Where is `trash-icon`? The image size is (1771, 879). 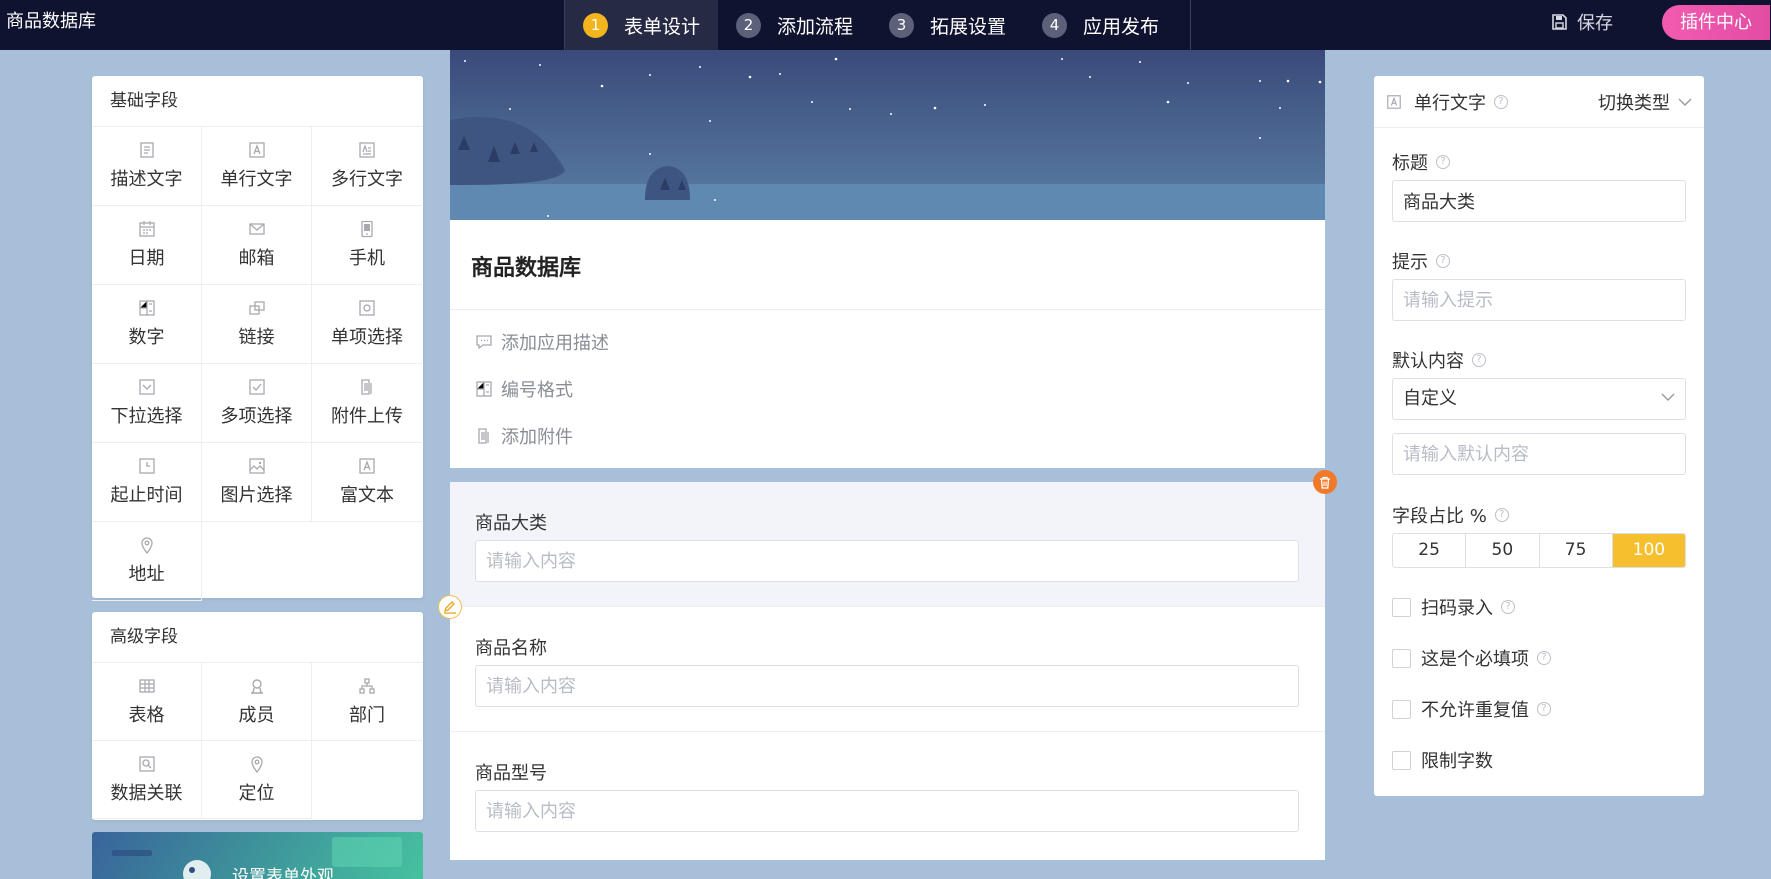
trash-icon is located at coordinates (1325, 482).